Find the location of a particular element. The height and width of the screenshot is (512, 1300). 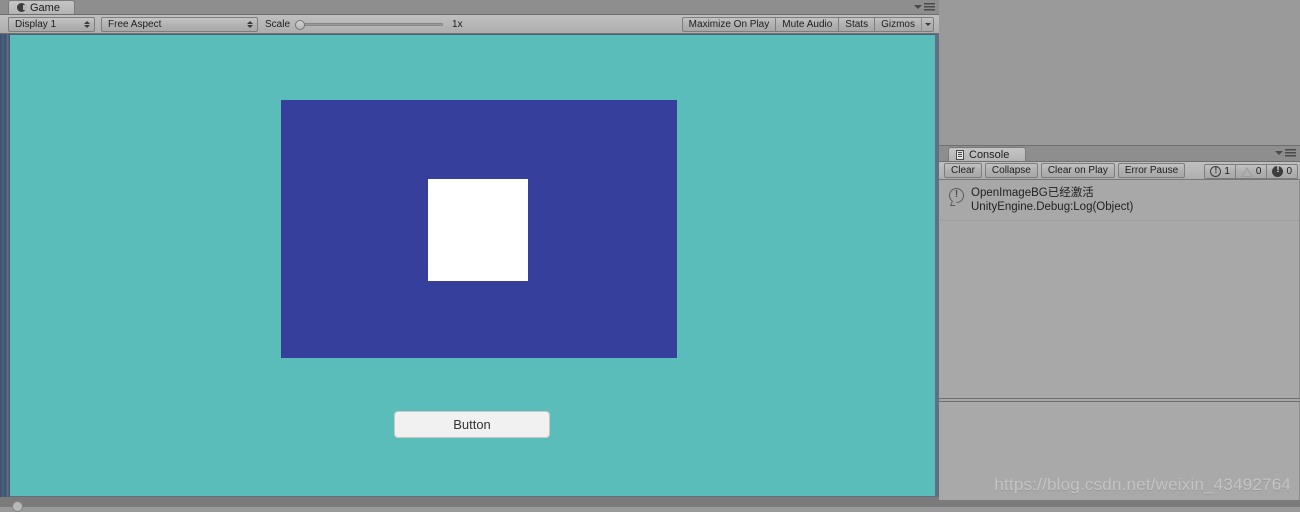

tab-console-label: Console is located at coordinates (989, 154).